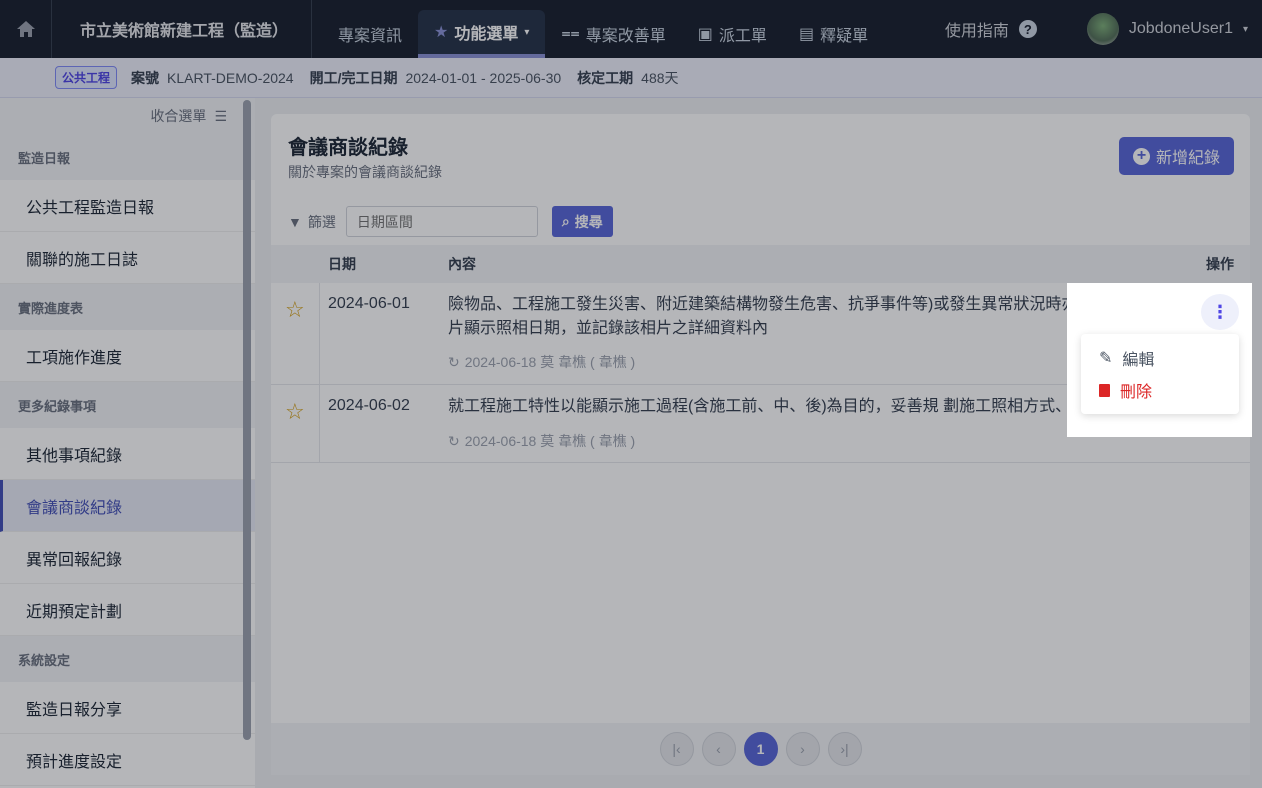 The height and width of the screenshot is (788, 1262). Describe the element at coordinates (1160, 390) in the screenshot. I see `menu-item-delete: 刪除` at that location.